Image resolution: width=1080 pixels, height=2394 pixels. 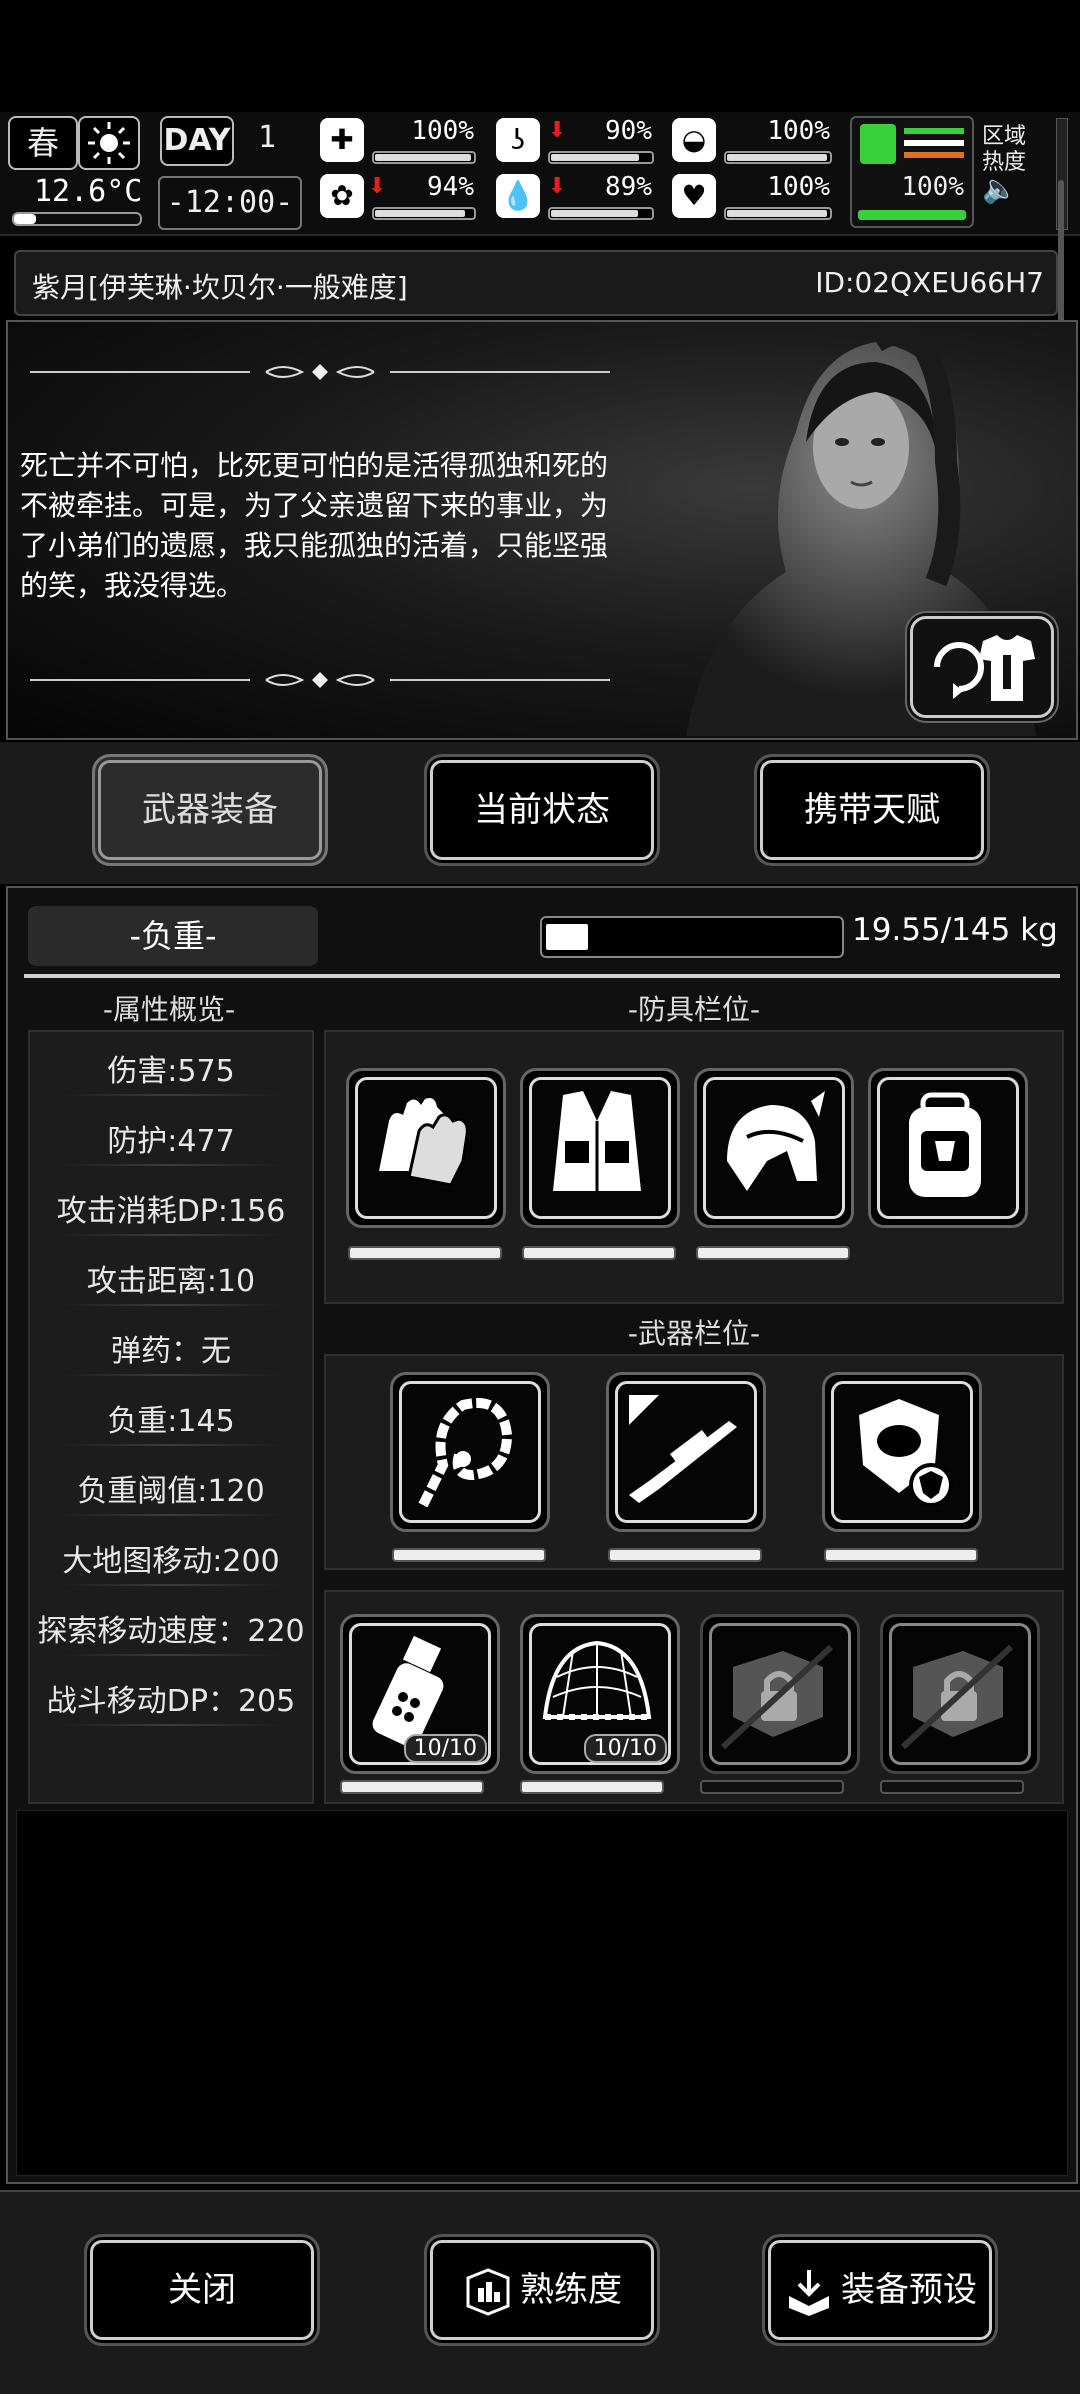 I want to click on armor-stat: ◒ 100%, so click(x=754, y=142).